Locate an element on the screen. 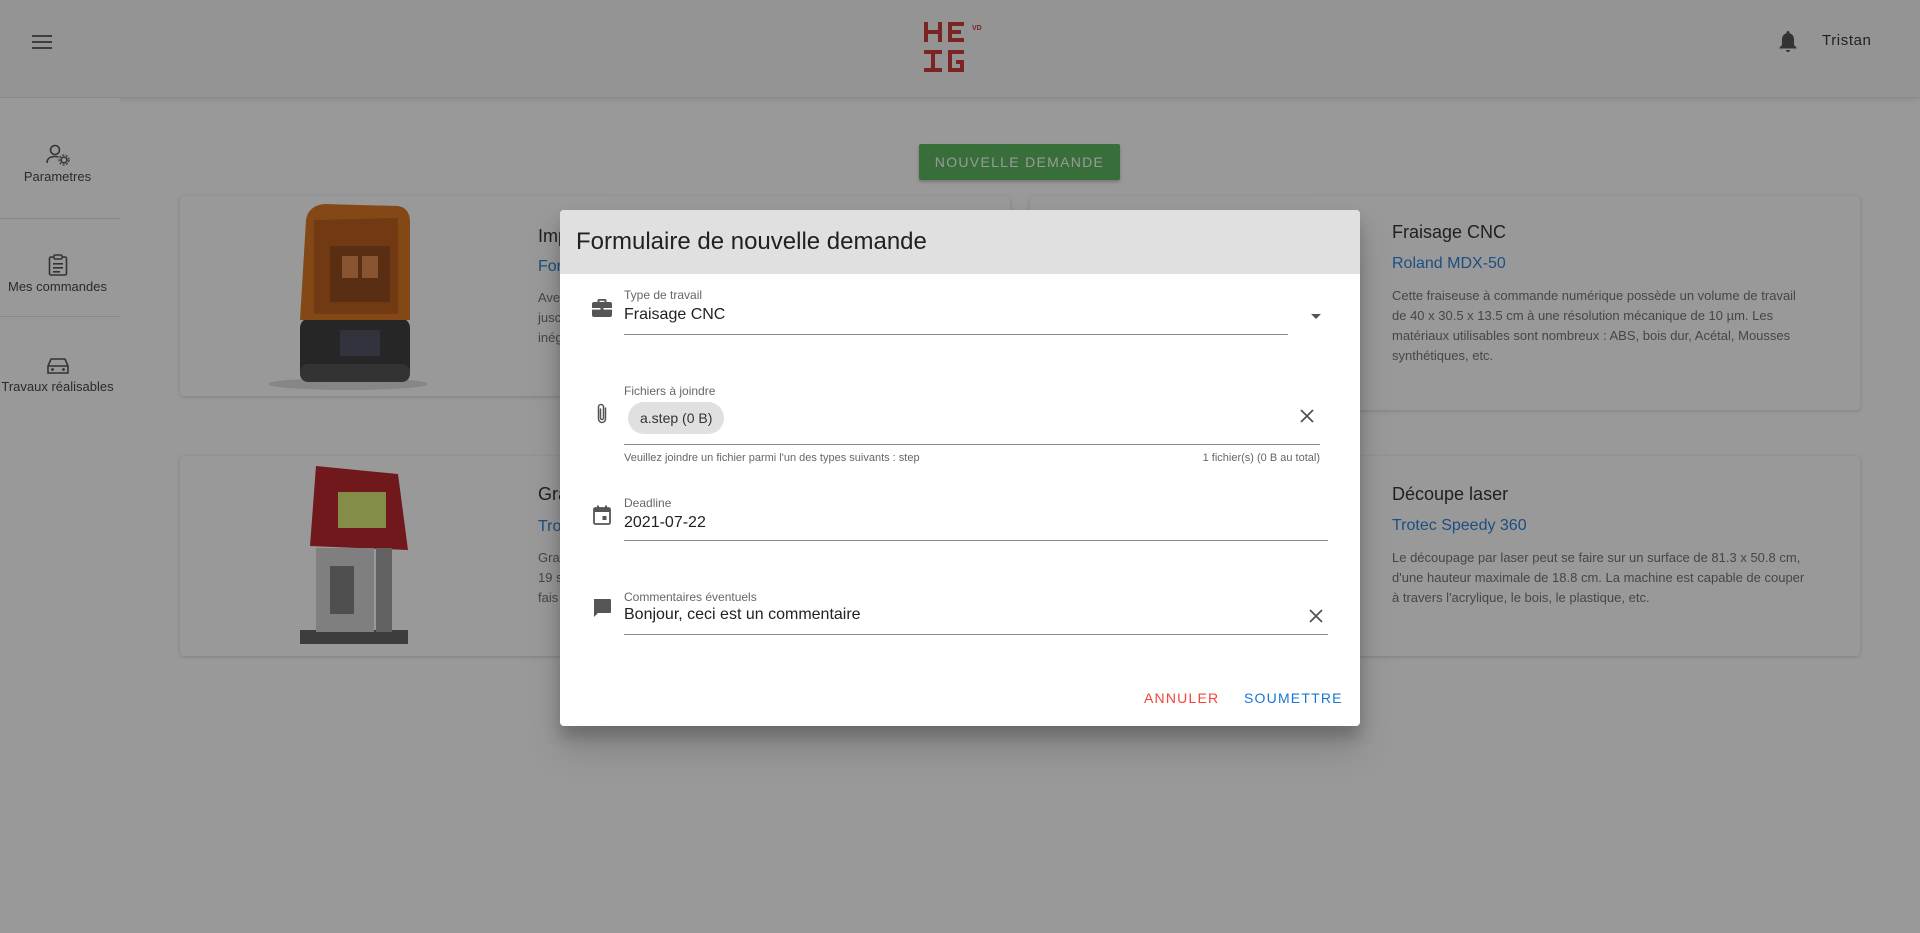  work-type-underline is located at coordinates (956, 334).